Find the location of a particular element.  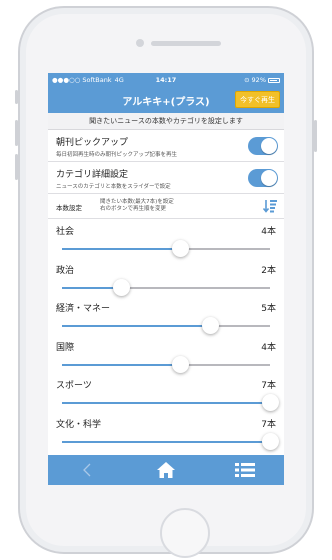

category-slider-row: スポーツ 7本 is located at coordinates (166, 392).